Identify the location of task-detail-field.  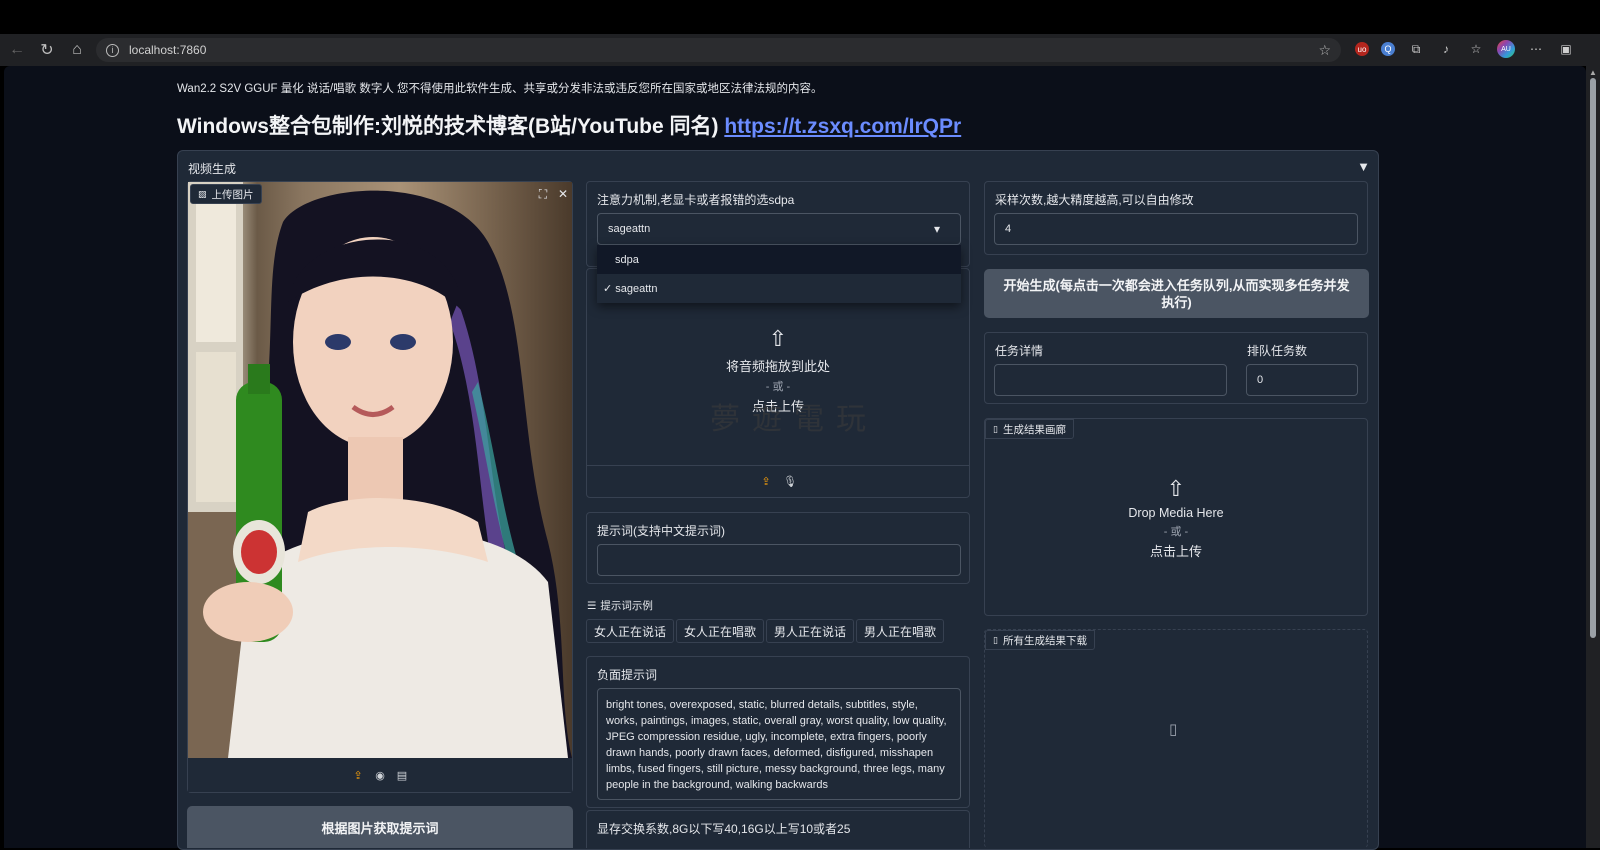
(1110, 380).